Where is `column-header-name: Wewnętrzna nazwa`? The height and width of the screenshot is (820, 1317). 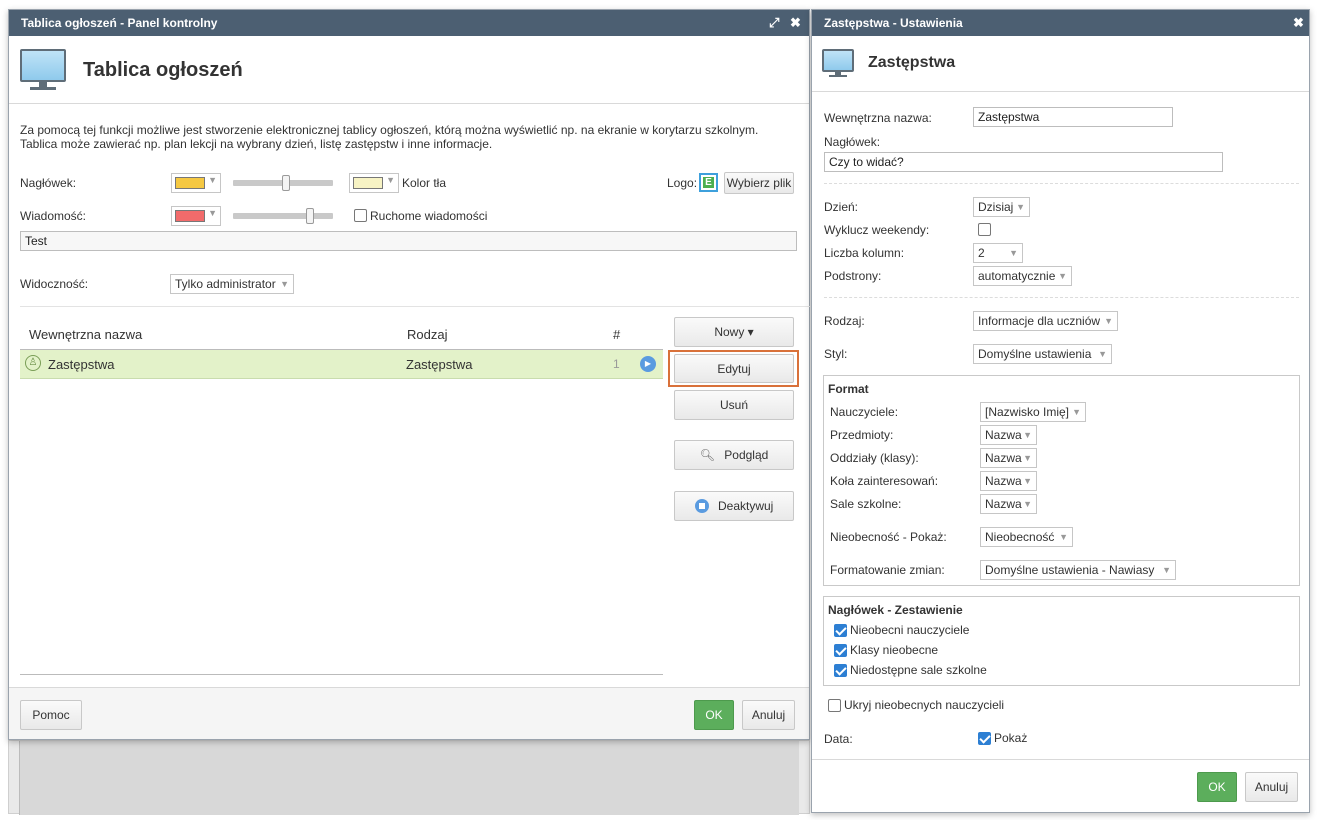 column-header-name: Wewnętrzna nazwa is located at coordinates (85, 334).